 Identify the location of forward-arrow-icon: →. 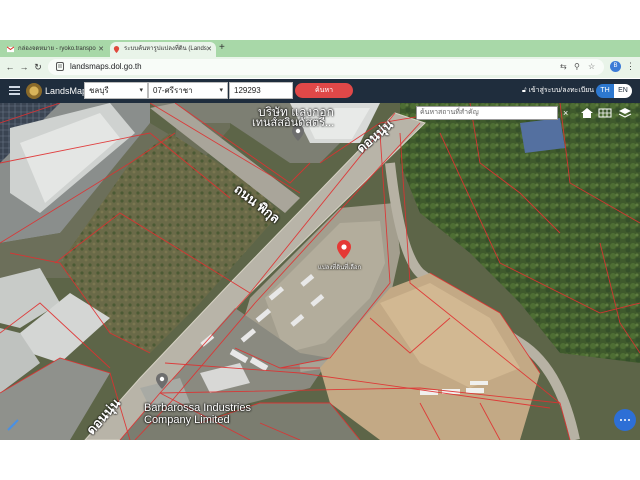
(24, 67).